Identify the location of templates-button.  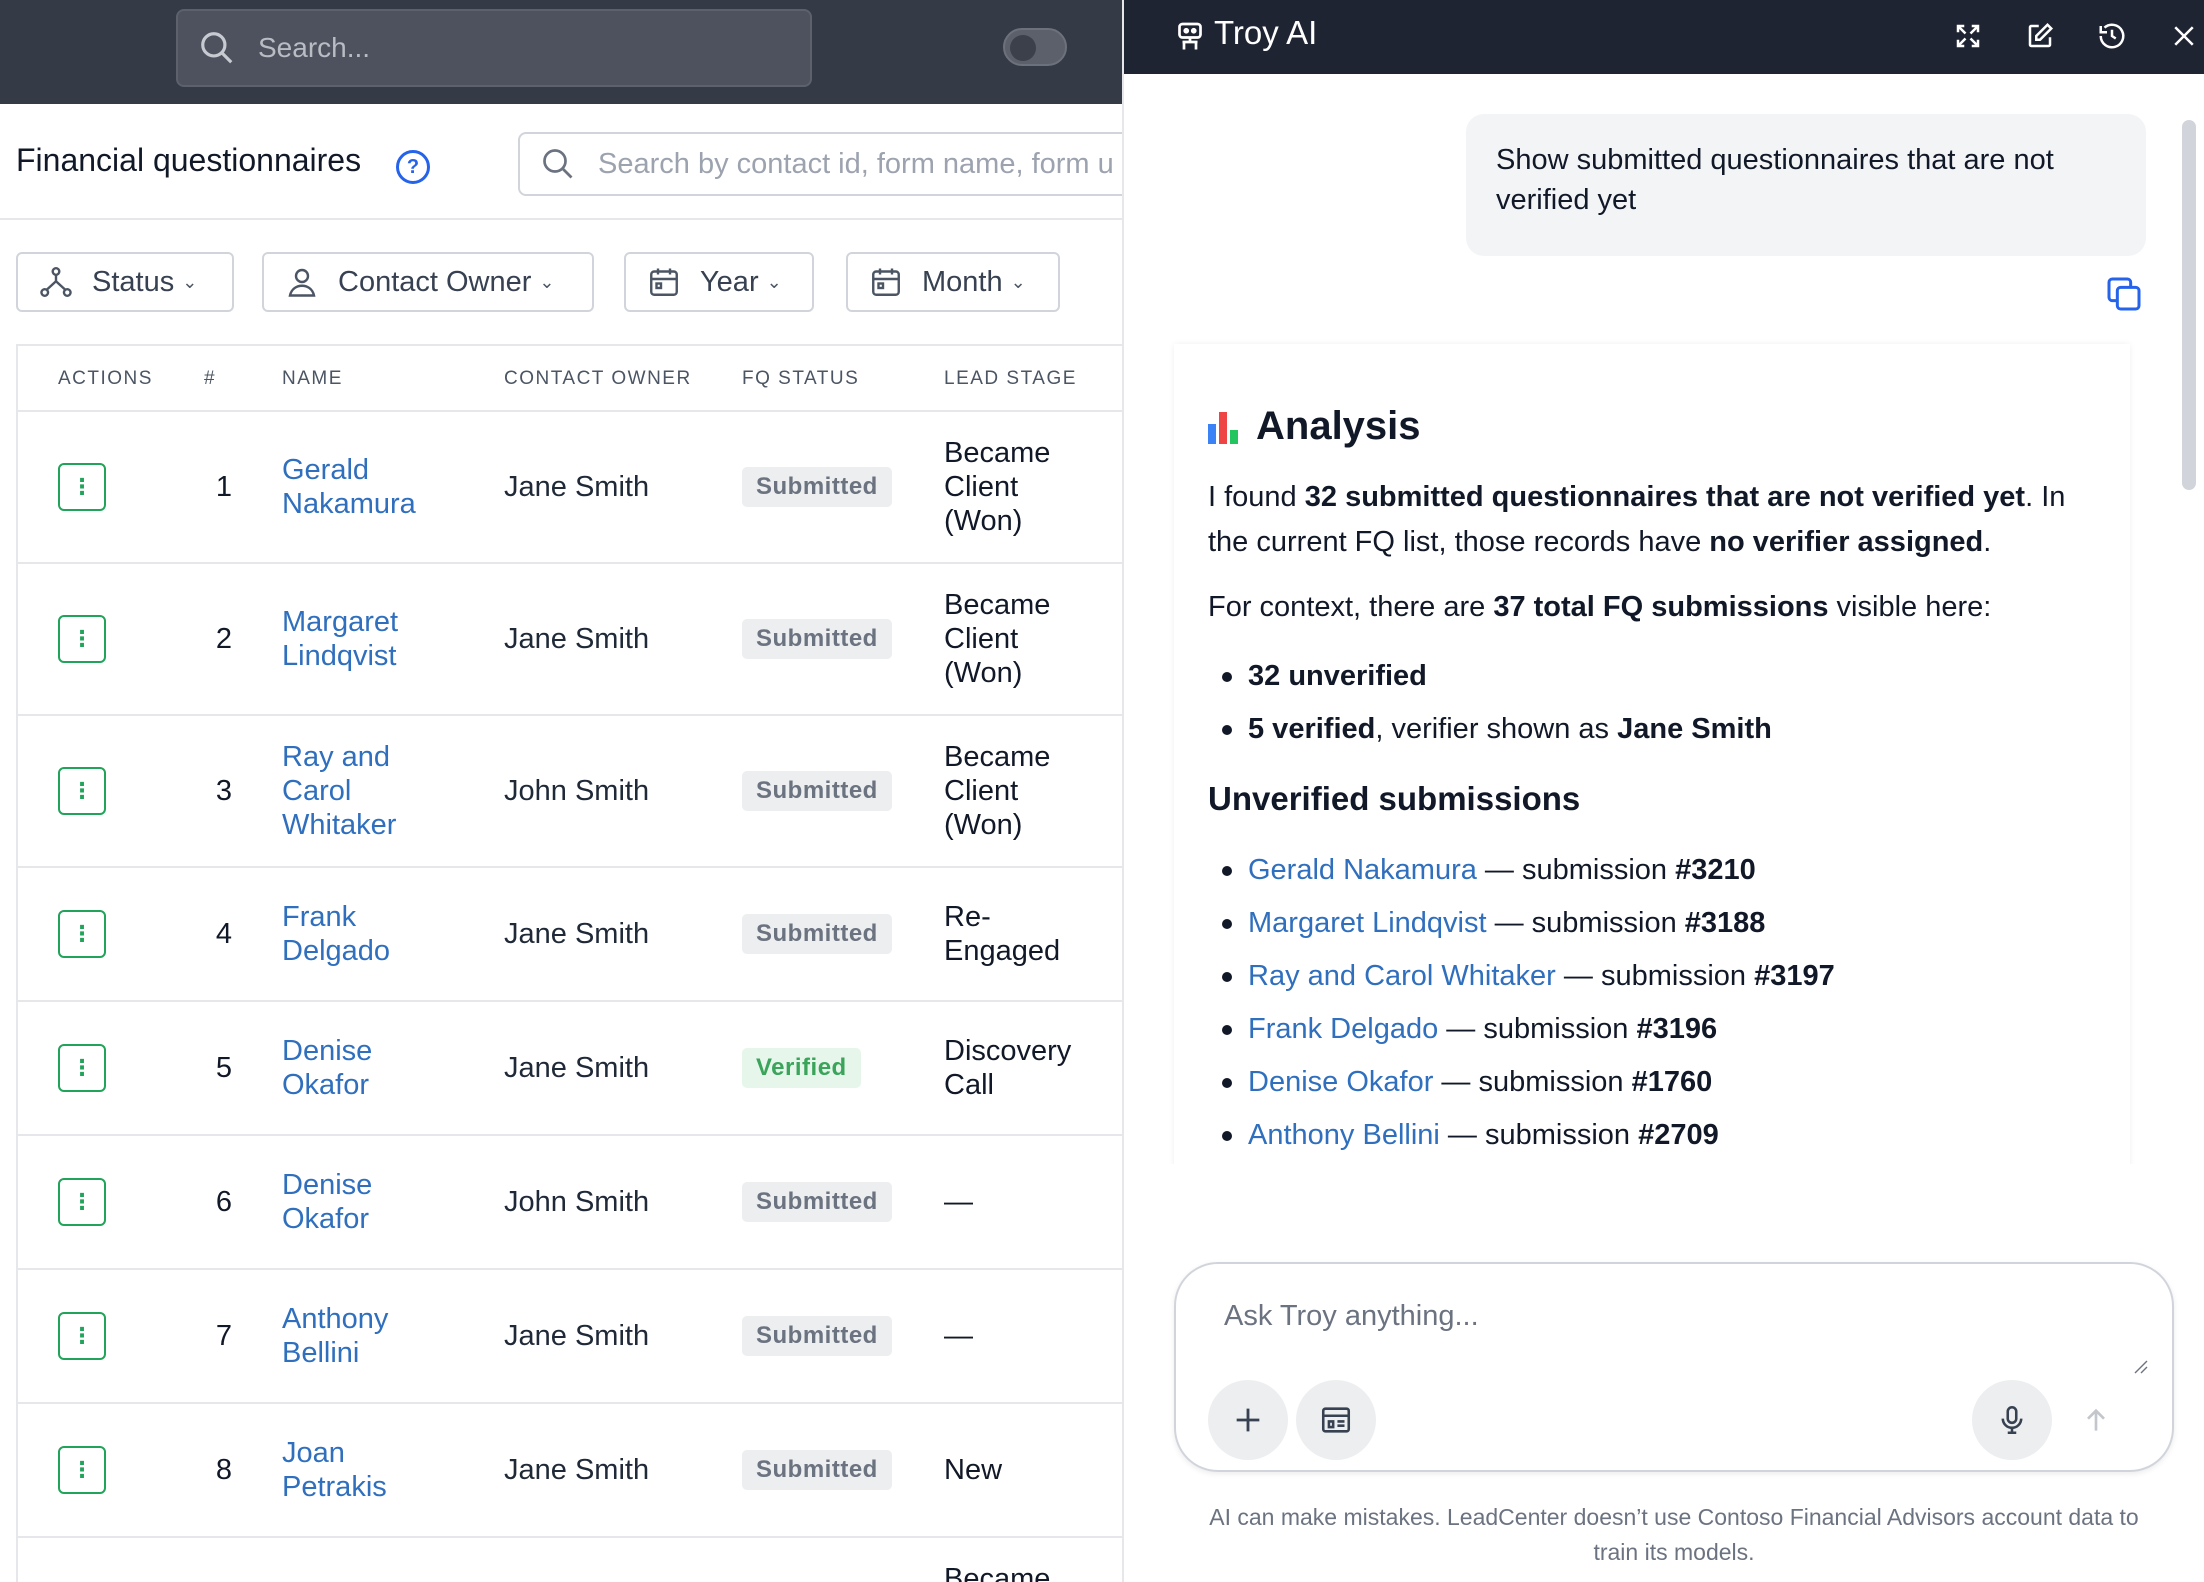
(1336, 1420).